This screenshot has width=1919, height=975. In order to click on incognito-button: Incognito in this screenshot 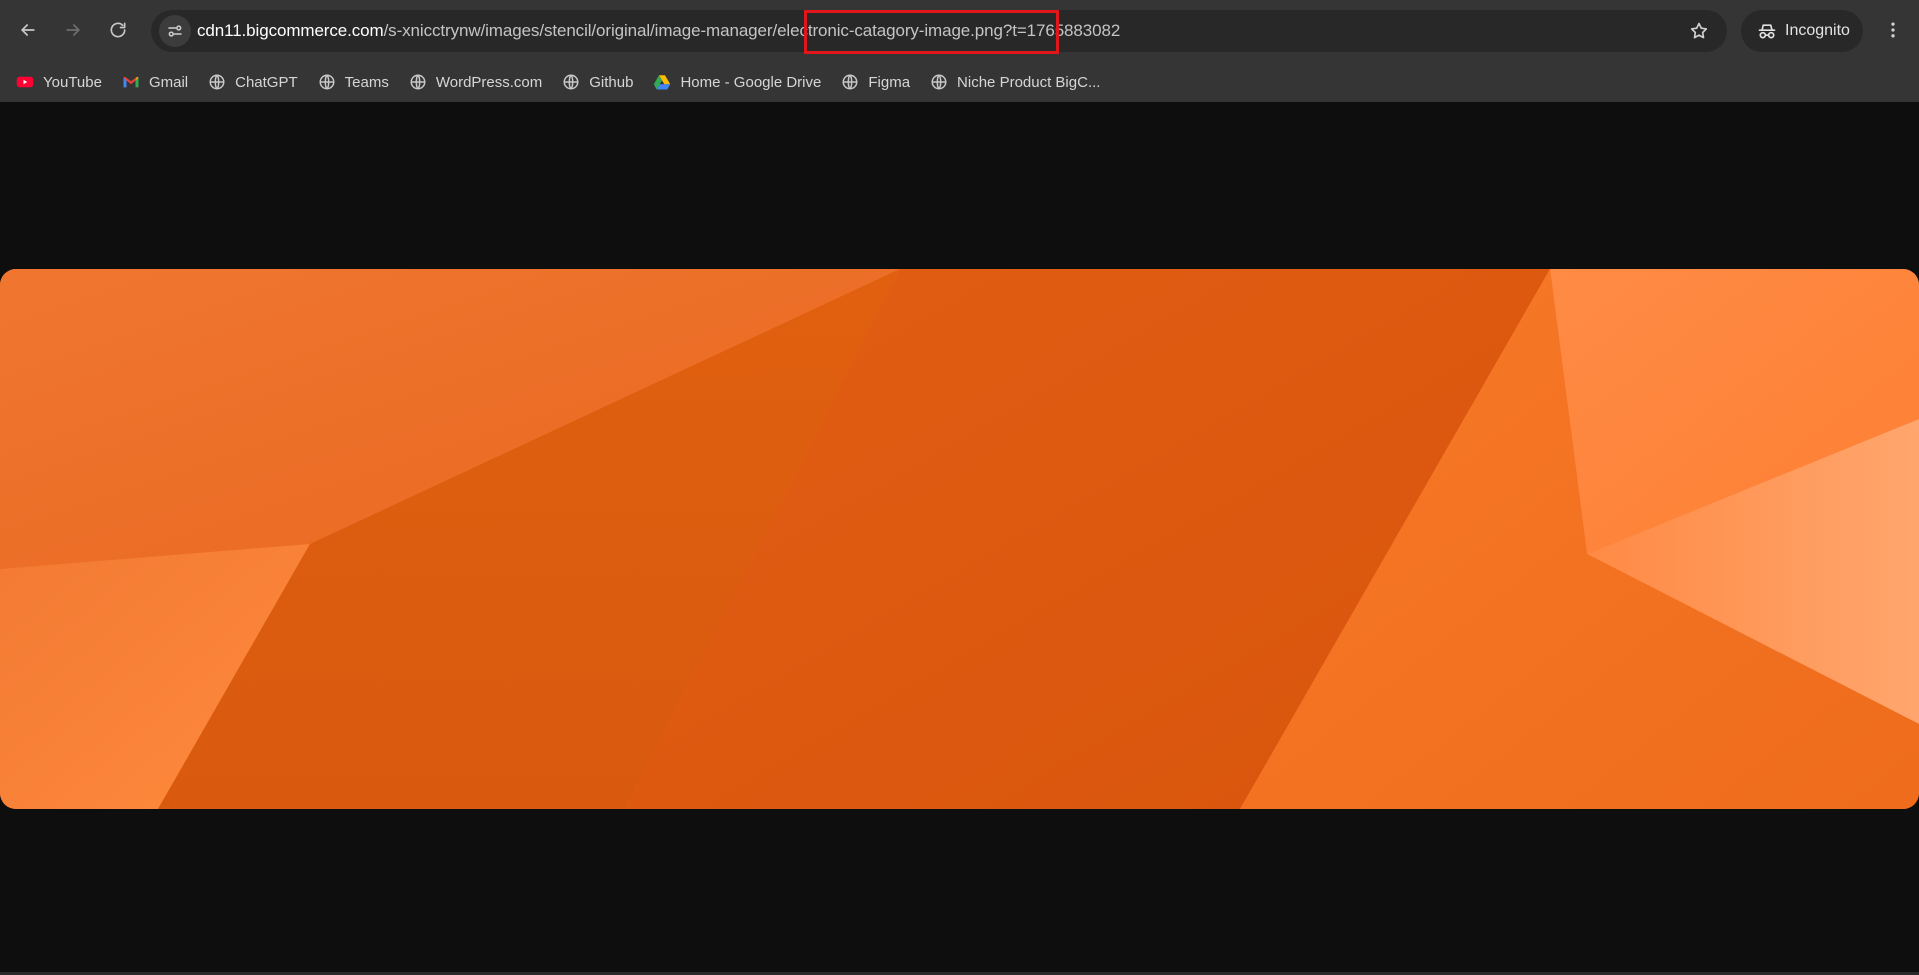, I will do `click(1802, 31)`.